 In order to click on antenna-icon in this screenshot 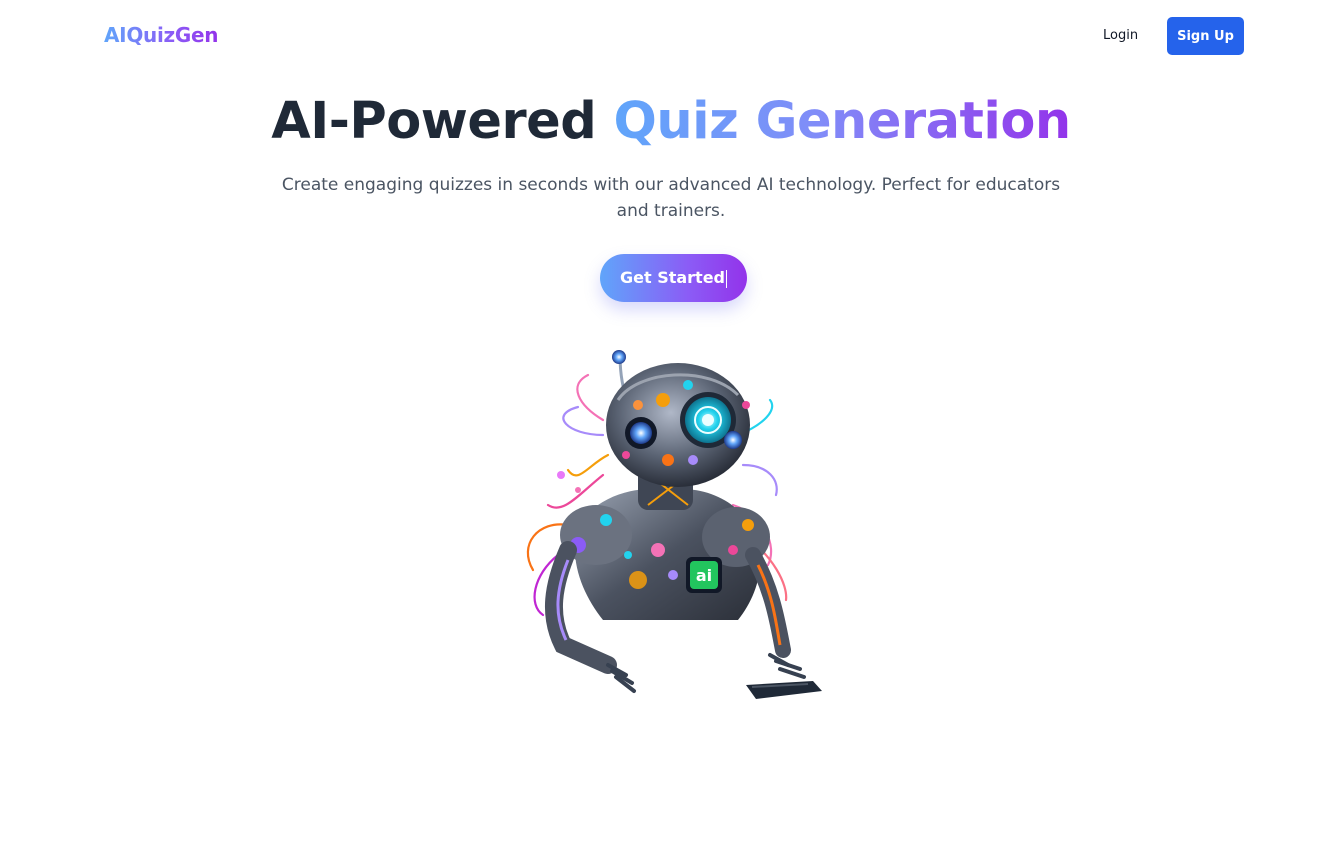, I will do `click(619, 357)`.